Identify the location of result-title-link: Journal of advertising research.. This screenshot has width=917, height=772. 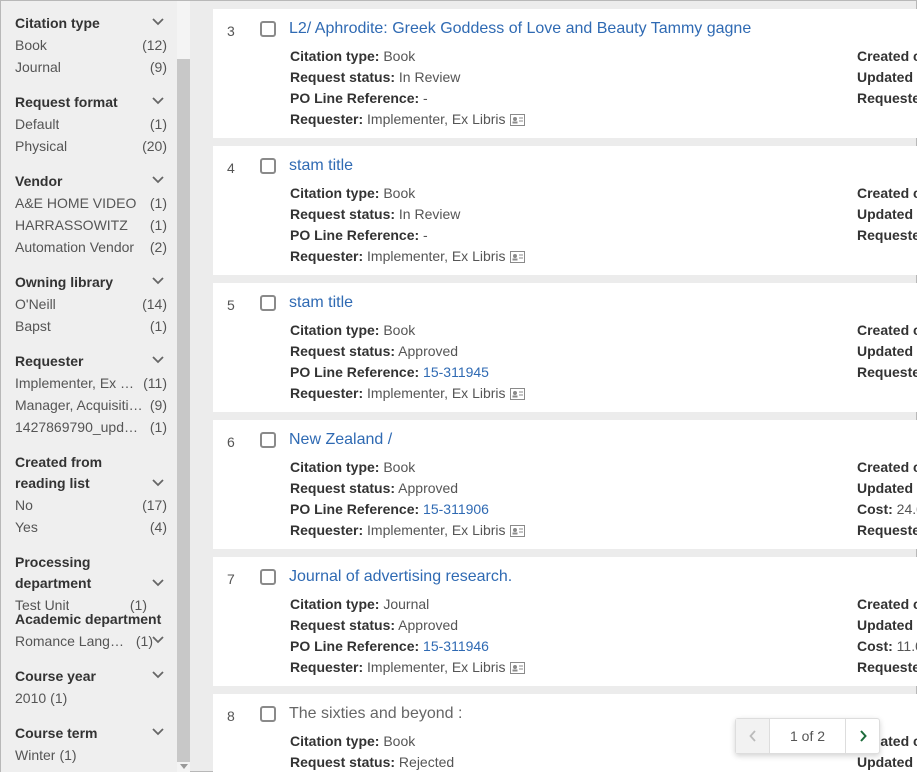
(400, 577).